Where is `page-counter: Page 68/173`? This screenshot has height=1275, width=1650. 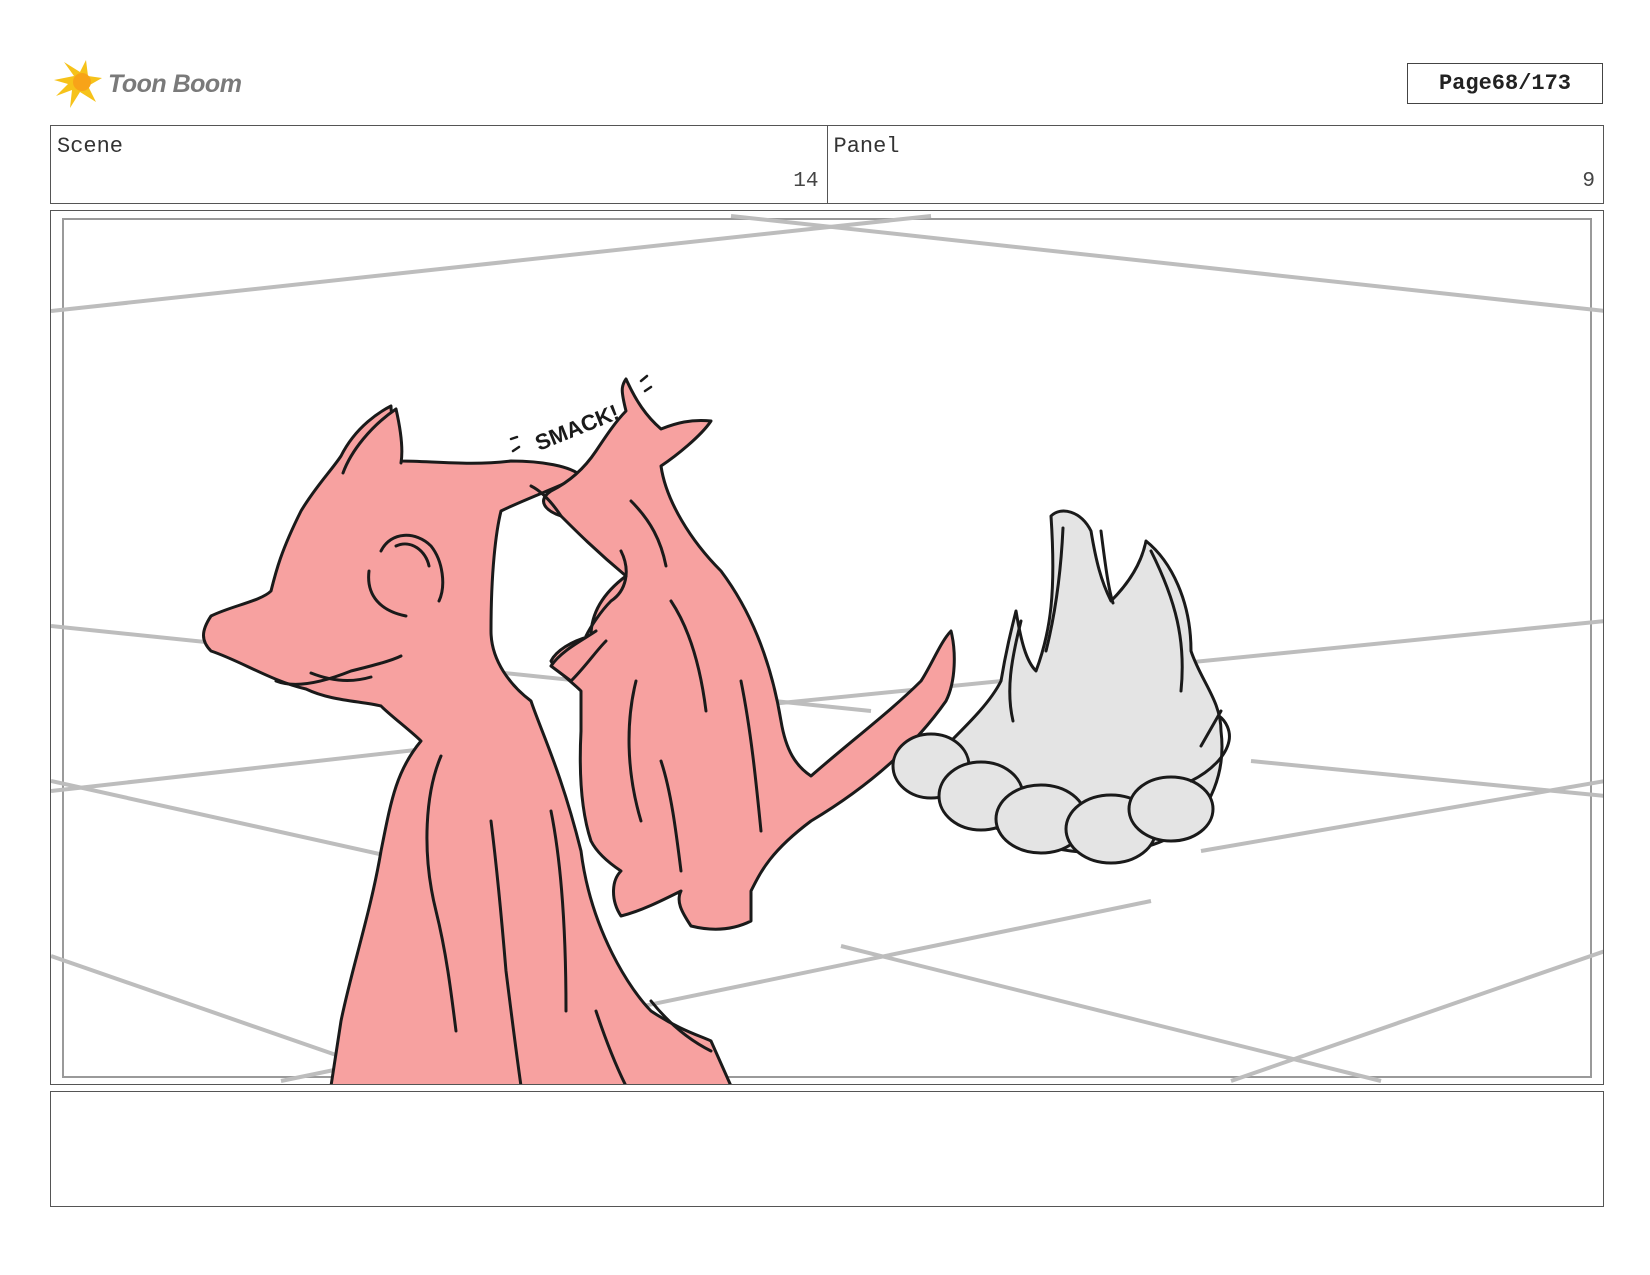 page-counter: Page 68/173 is located at coordinates (1505, 83).